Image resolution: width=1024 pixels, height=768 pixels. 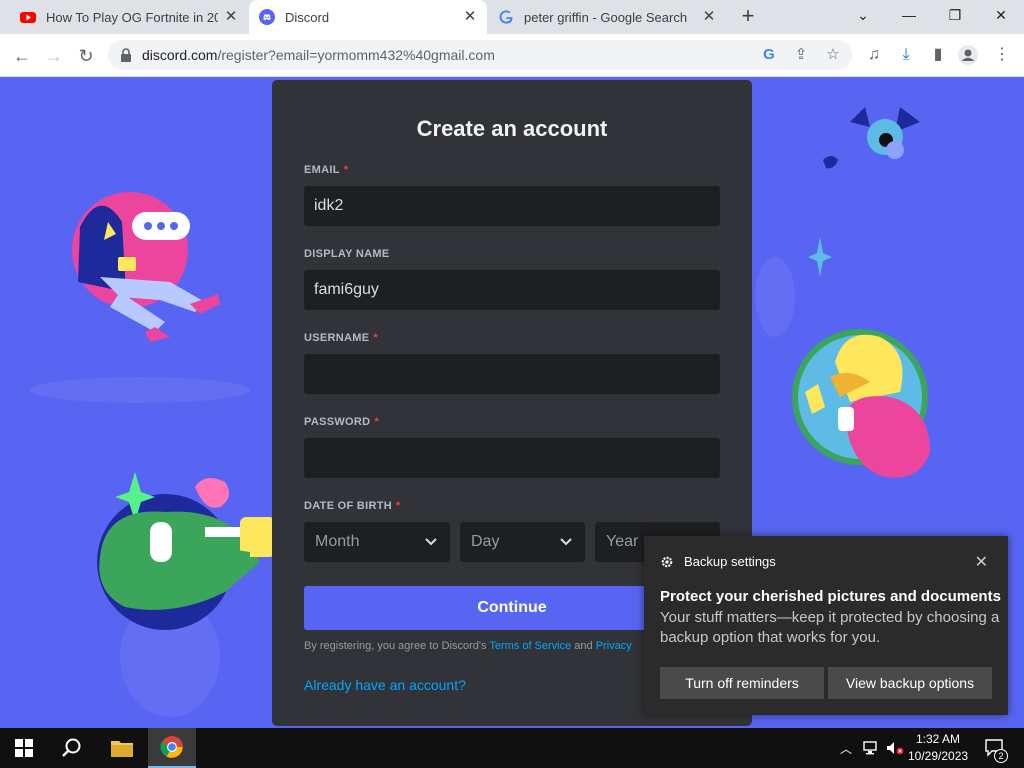 I want to click on chrome-menu-icon: ⋮, so click(x=1002, y=55).